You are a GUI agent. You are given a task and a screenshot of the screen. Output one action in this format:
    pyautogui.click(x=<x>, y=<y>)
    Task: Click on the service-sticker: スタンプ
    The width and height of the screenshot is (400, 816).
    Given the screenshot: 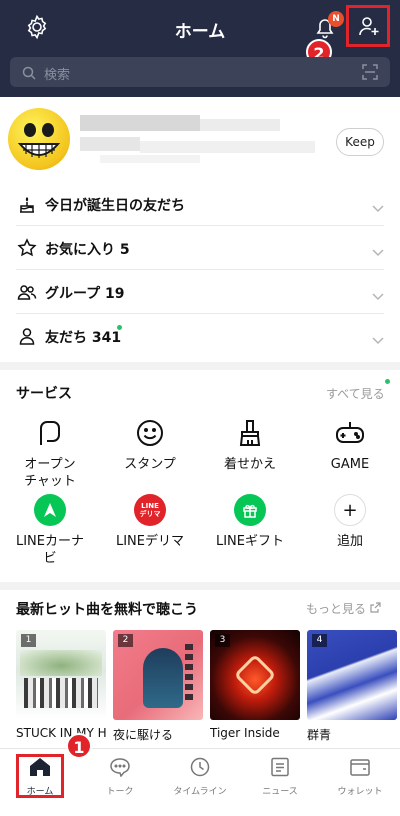 What is the action you would take?
    pyautogui.click(x=150, y=444)
    